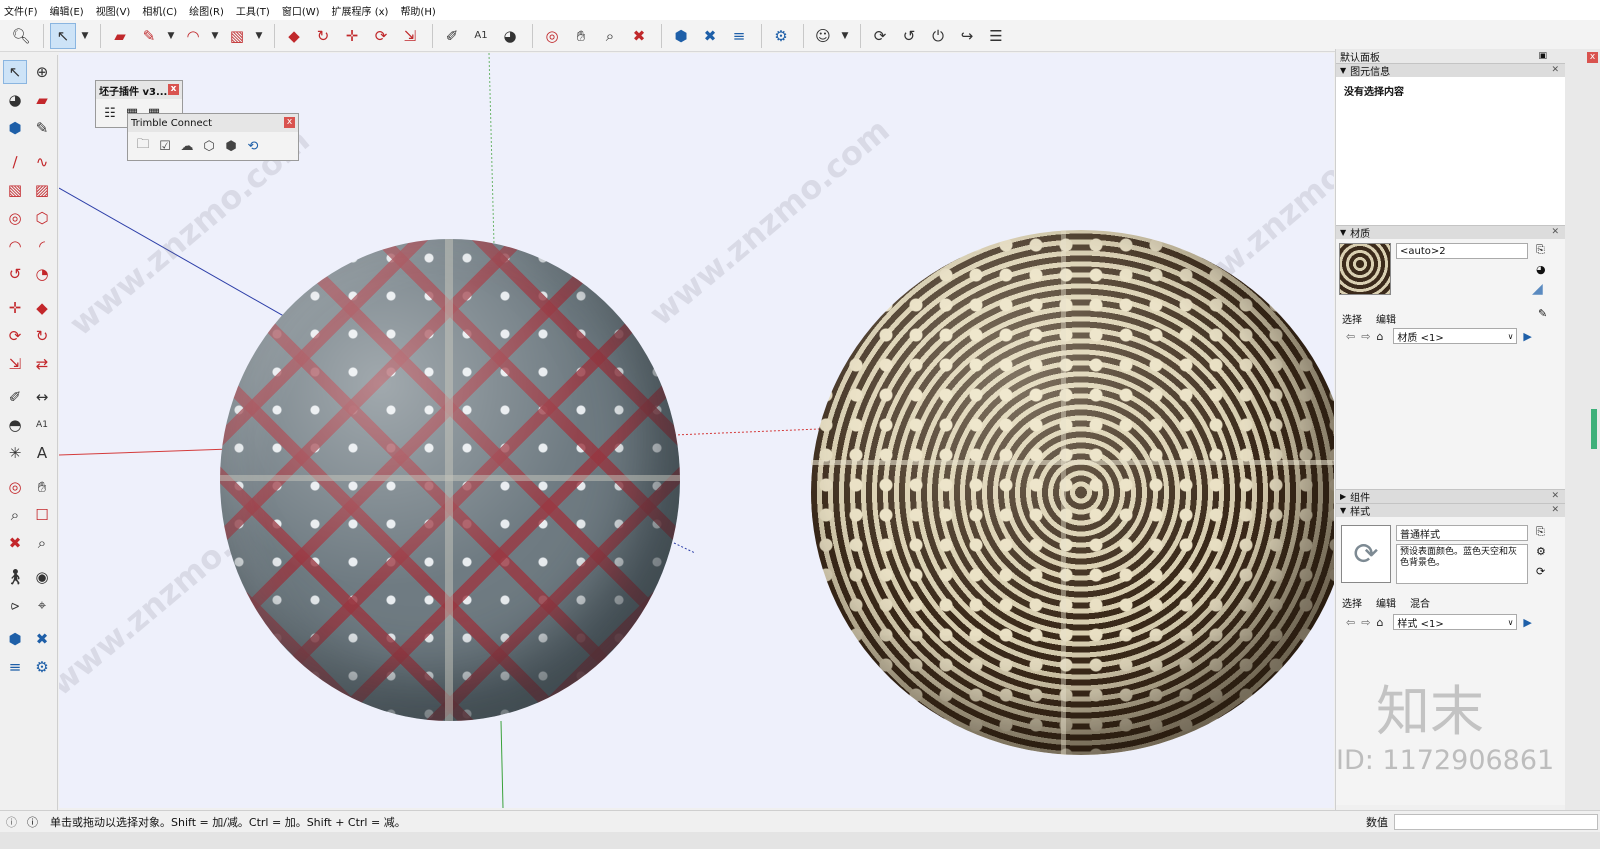 This screenshot has width=1600, height=849. What do you see at coordinates (1594, 429) in the screenshot?
I see `scrollbar-thumb` at bounding box center [1594, 429].